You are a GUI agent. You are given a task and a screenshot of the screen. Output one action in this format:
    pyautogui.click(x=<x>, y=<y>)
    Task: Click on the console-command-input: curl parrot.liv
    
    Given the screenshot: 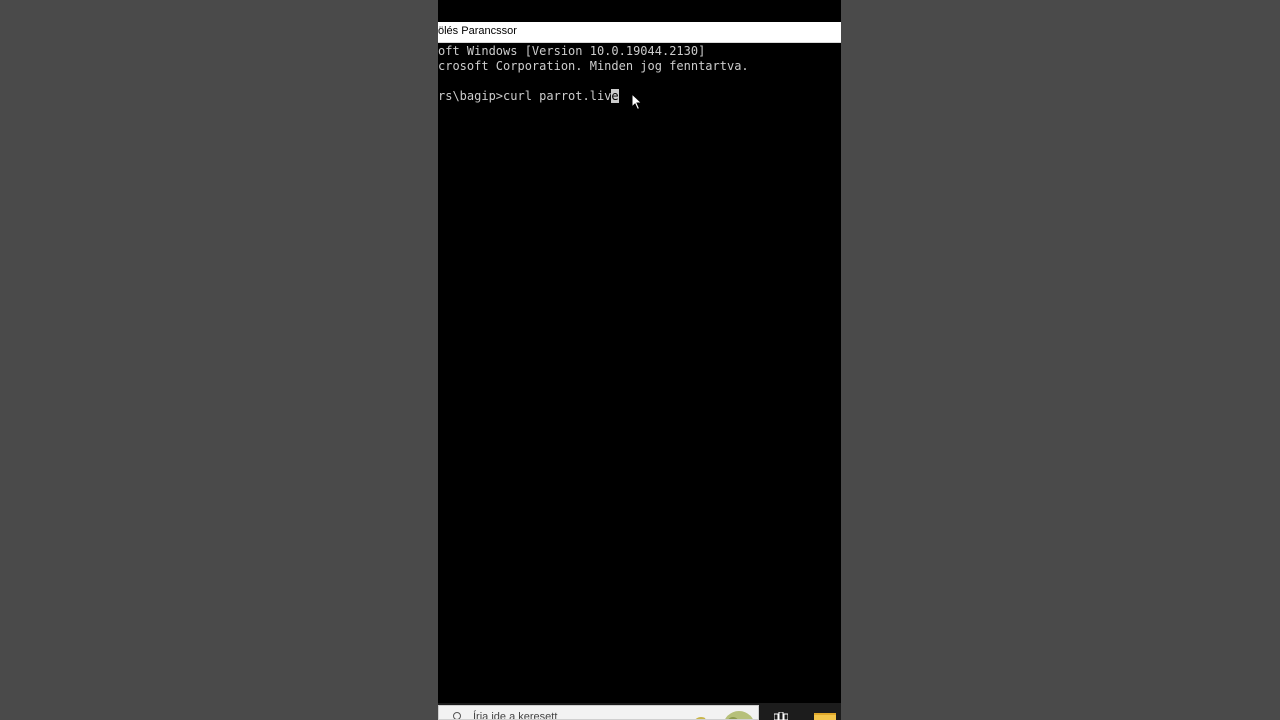 What is the action you would take?
    pyautogui.click(x=557, y=96)
    